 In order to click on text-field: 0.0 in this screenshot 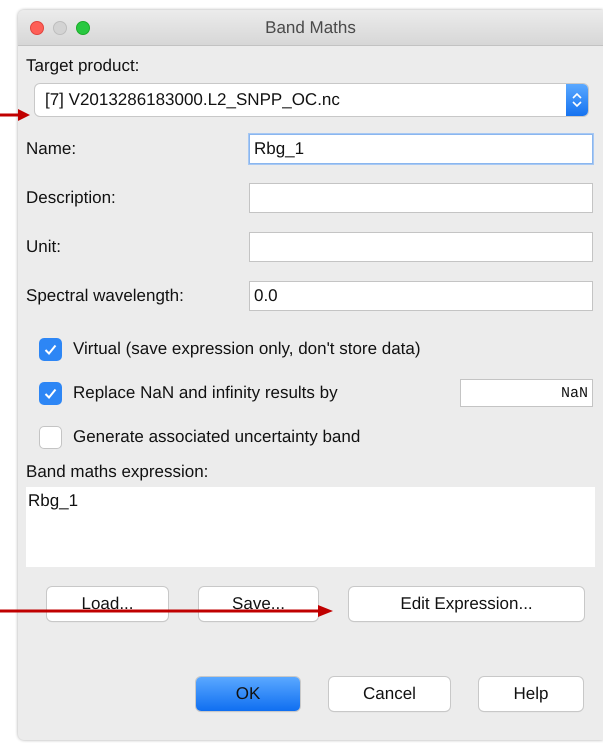, I will do `click(421, 296)`.